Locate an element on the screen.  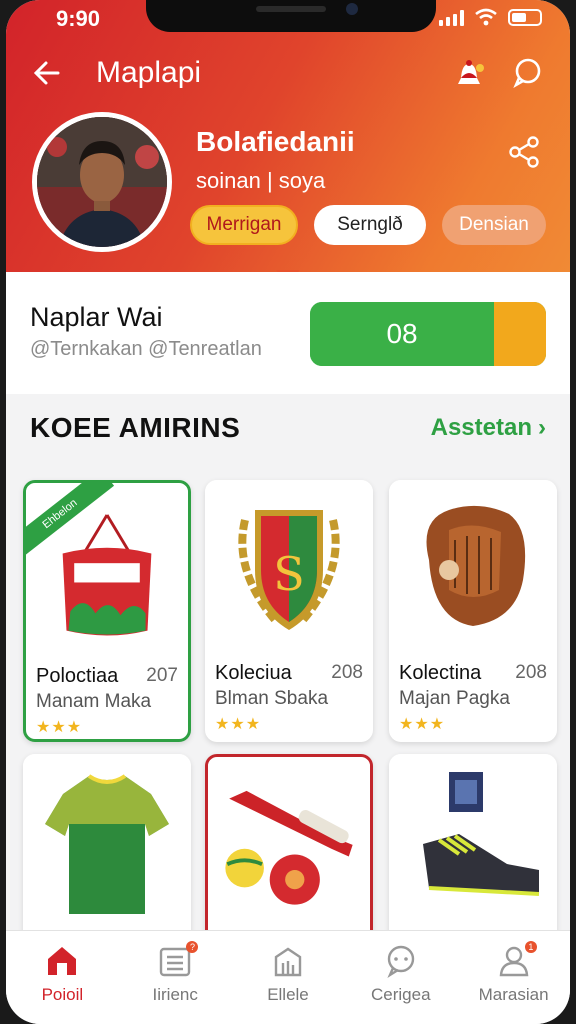
avatar is located at coordinates (102, 182).